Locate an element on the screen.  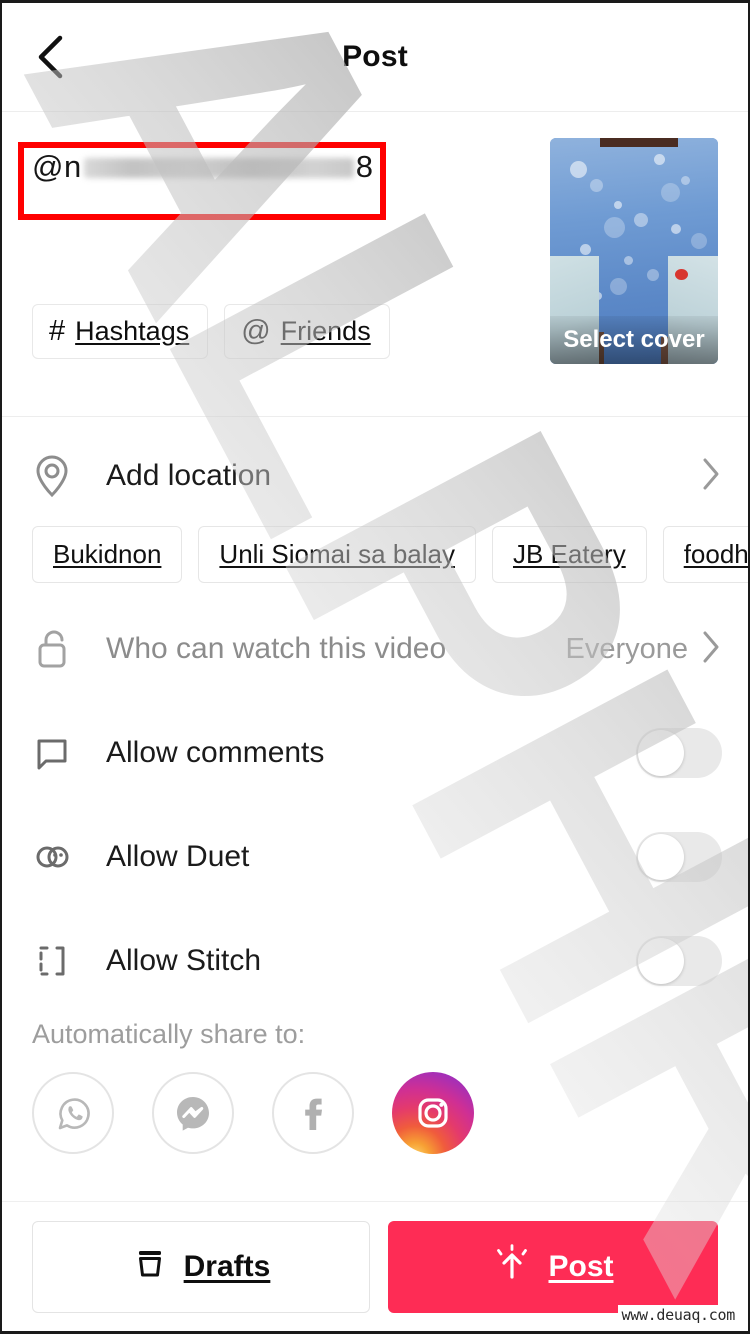
friends-button: @ Friends is located at coordinates (307, 331).